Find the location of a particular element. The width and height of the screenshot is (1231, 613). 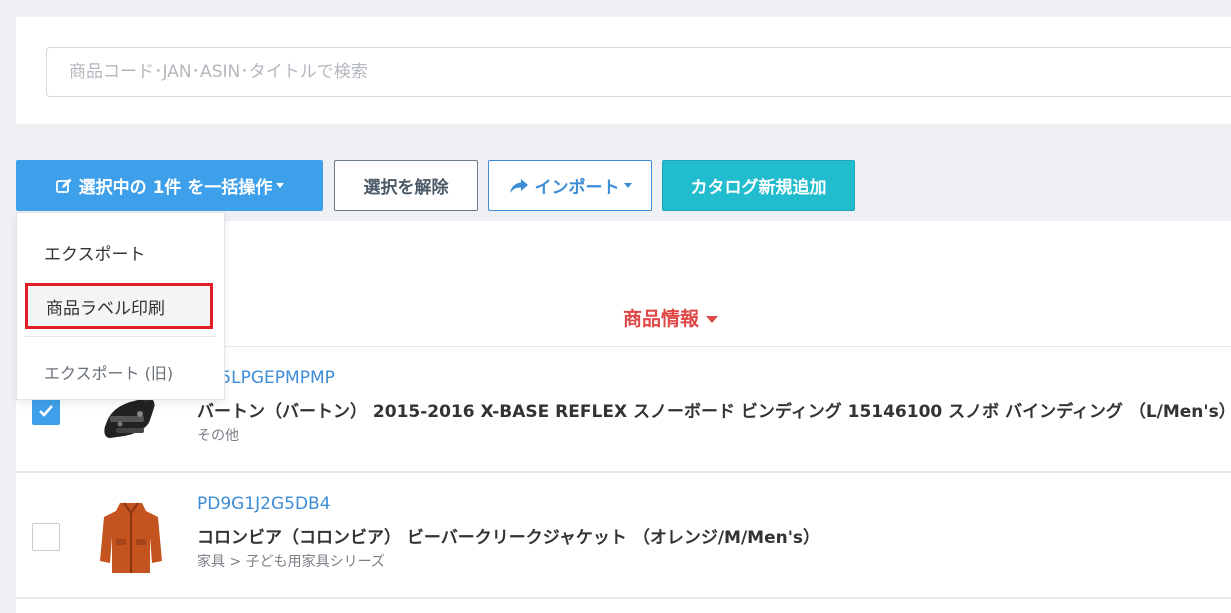

menu-divider is located at coordinates (120, 336).